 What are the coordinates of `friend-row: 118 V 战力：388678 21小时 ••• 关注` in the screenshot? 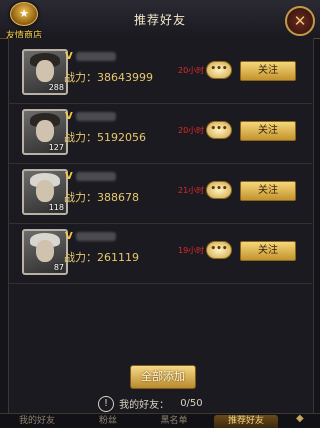 It's located at (160, 193).